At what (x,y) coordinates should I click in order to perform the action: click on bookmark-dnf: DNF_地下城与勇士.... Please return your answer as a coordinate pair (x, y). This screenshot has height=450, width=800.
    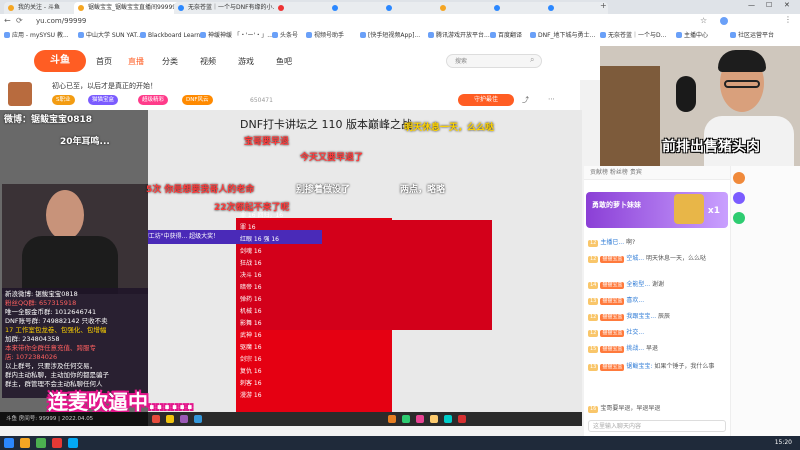
    Looking at the image, I should click on (562, 36).